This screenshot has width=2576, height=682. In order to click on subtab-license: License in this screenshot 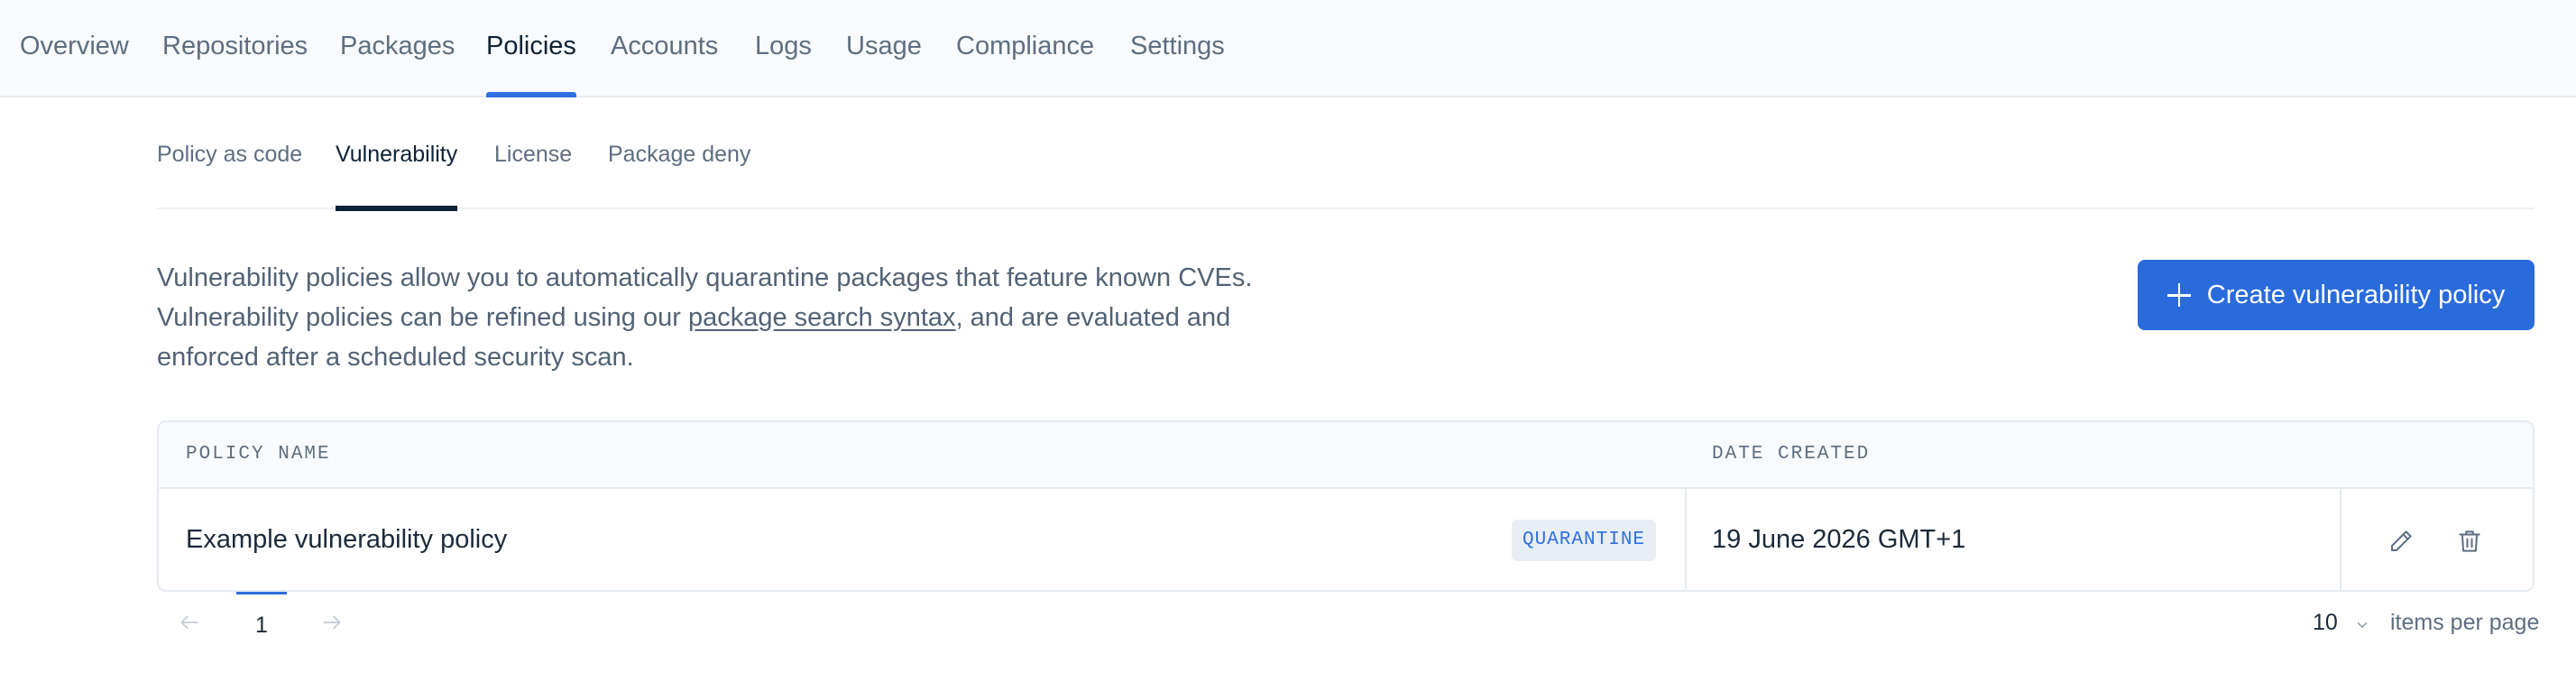, I will do `click(533, 153)`.